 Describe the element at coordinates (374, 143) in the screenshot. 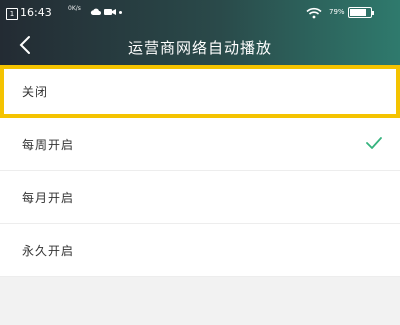

I see `check-icon` at that location.